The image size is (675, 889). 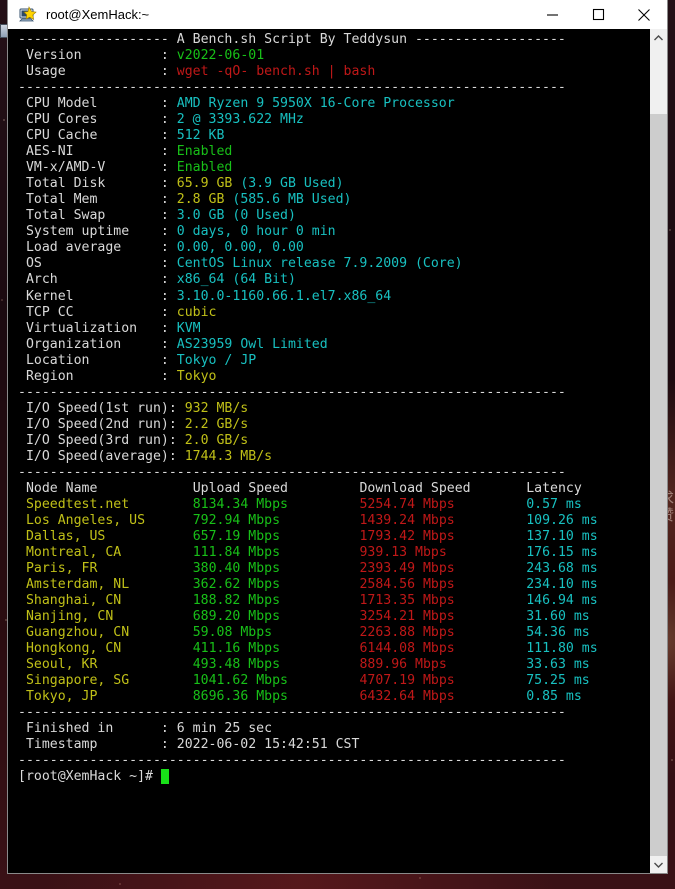 I want to click on window-titlebar: root@XemHack:~, so click(x=337, y=15).